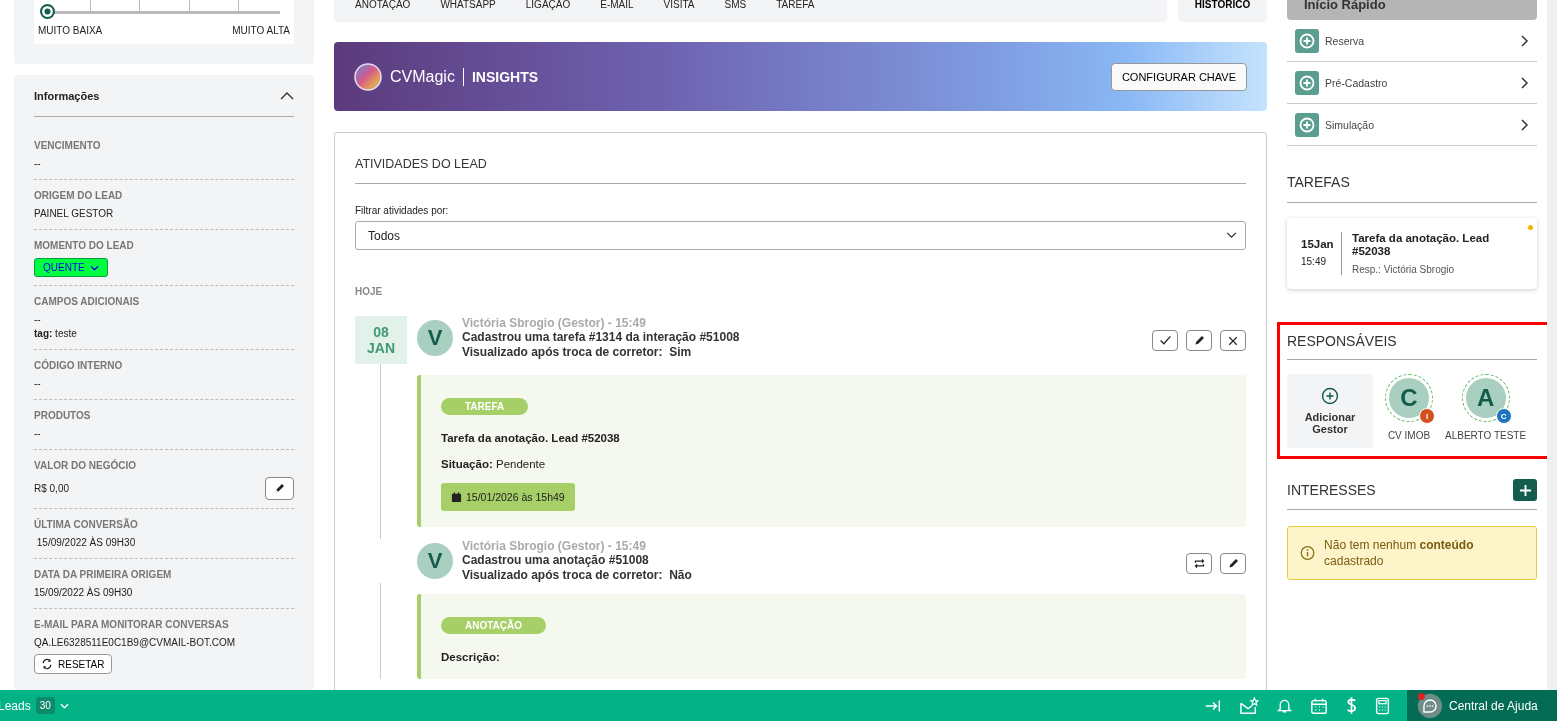  What do you see at coordinates (1421, 245) in the screenshot?
I see `task-title: Tarefa da anotação. Lead #52038` at bounding box center [1421, 245].